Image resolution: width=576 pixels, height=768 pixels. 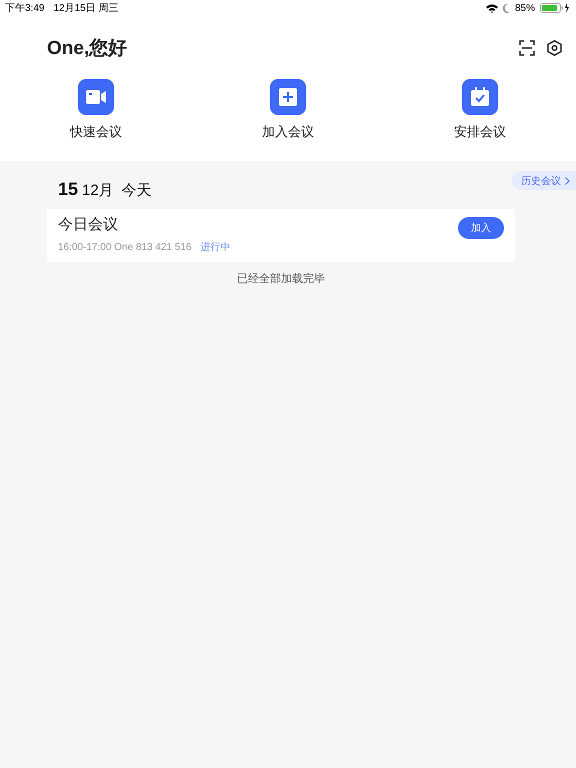 What do you see at coordinates (567, 180) in the screenshot?
I see `chevron-right-icon` at bounding box center [567, 180].